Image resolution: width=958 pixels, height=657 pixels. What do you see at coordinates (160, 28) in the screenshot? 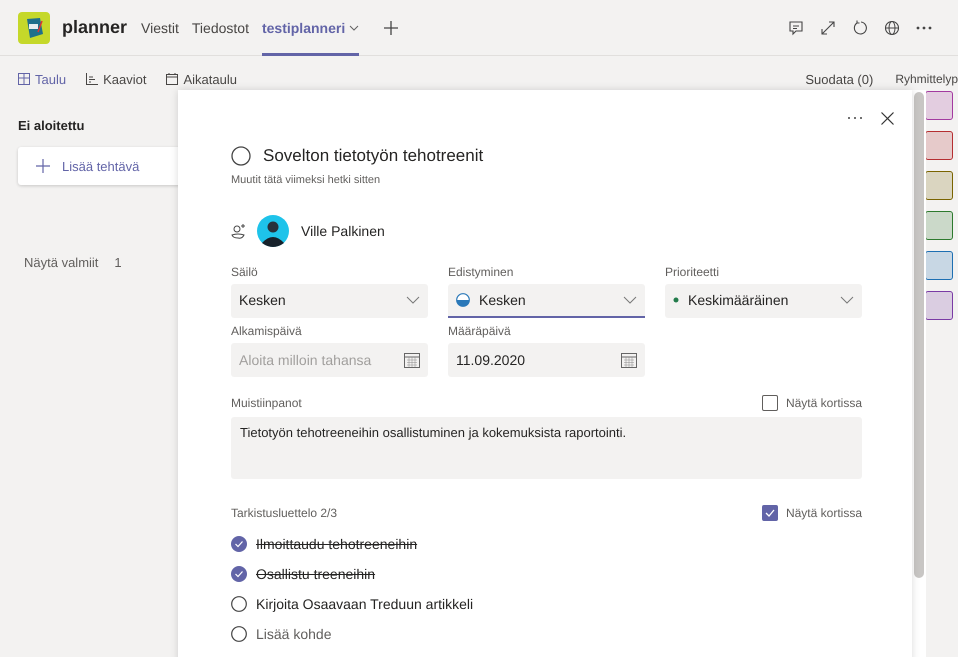
I see `channel-tab: Viestit` at bounding box center [160, 28].